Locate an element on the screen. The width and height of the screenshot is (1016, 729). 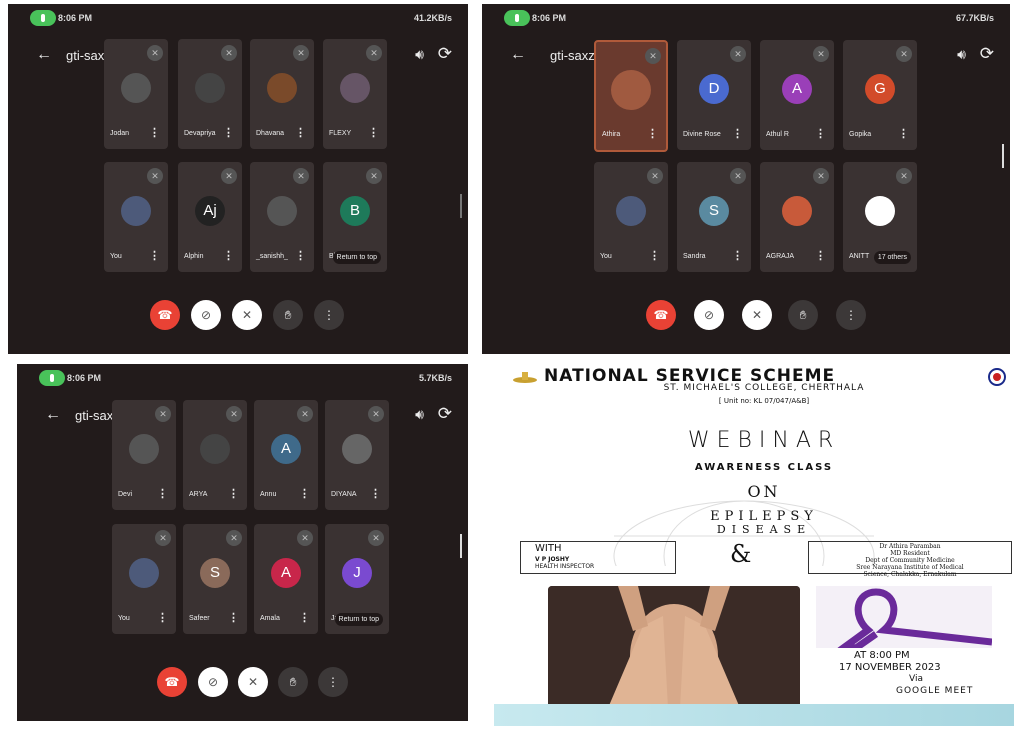
participant-tile: ✕ Jodan ⋮ is located at coordinates (136, 94).